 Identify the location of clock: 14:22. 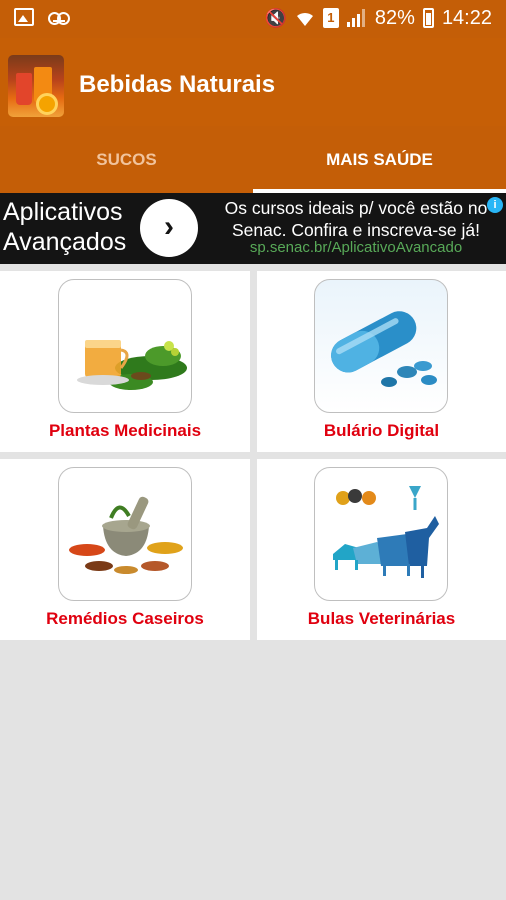
(466, 17).